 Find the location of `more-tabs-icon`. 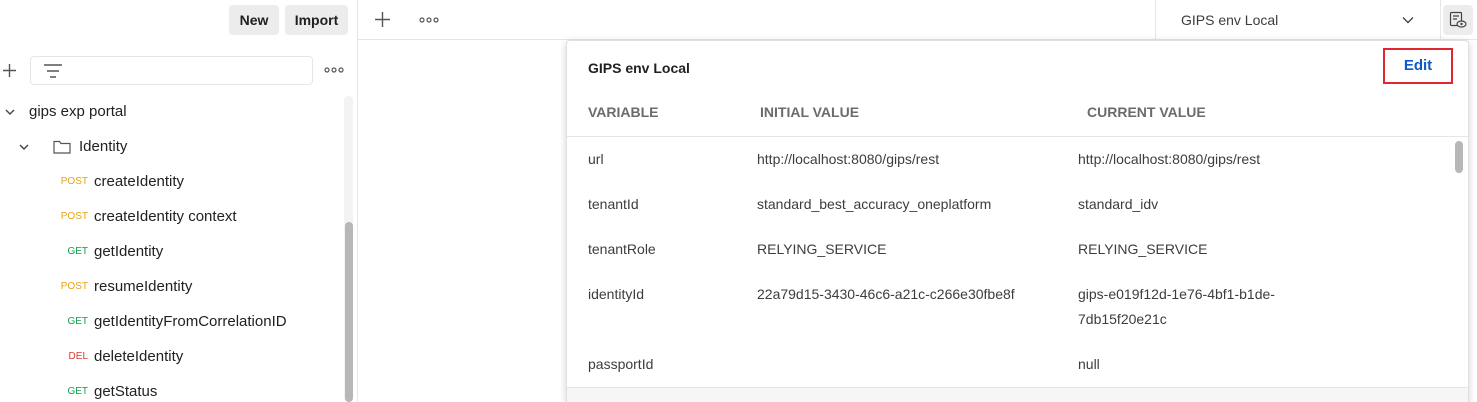

more-tabs-icon is located at coordinates (429, 20).